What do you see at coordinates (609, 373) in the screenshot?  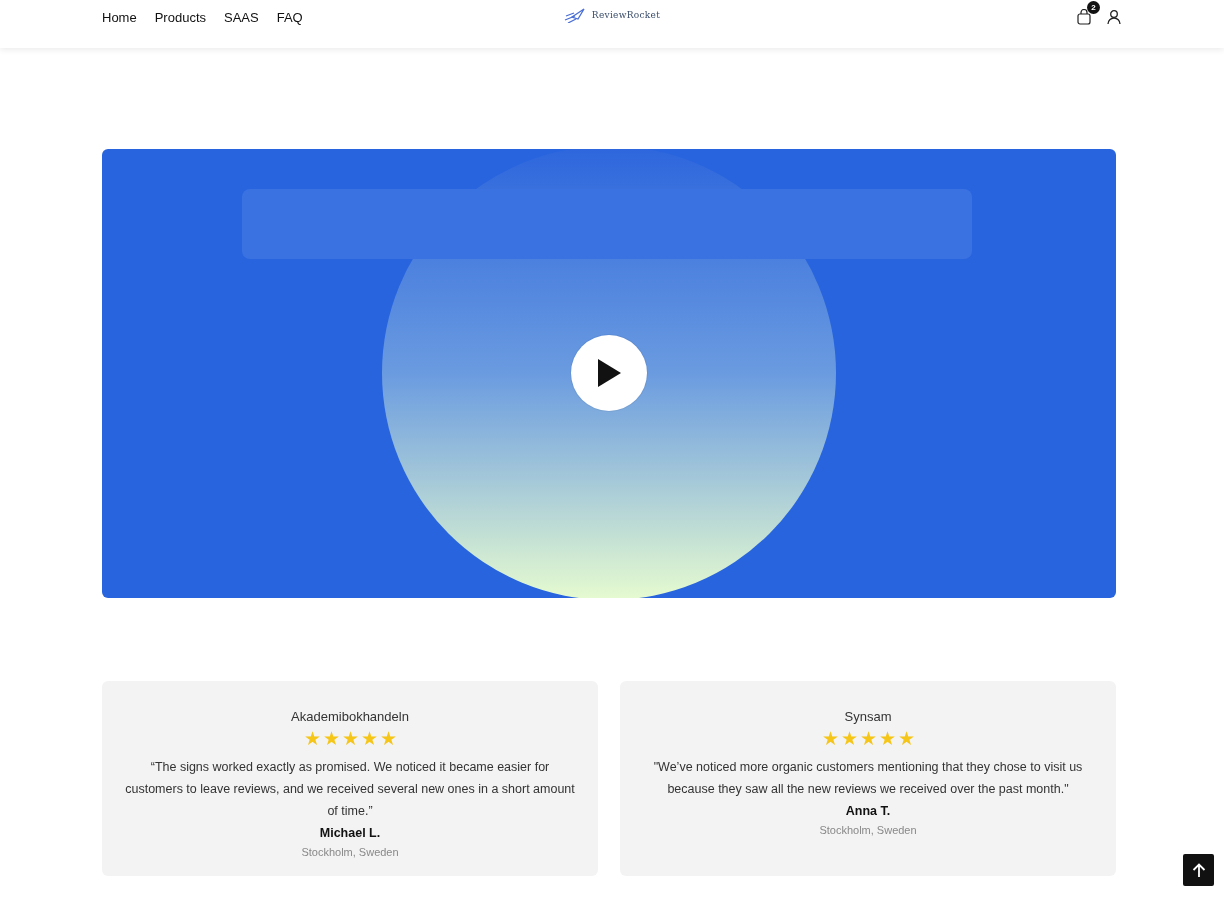 I see `play-icon` at bounding box center [609, 373].